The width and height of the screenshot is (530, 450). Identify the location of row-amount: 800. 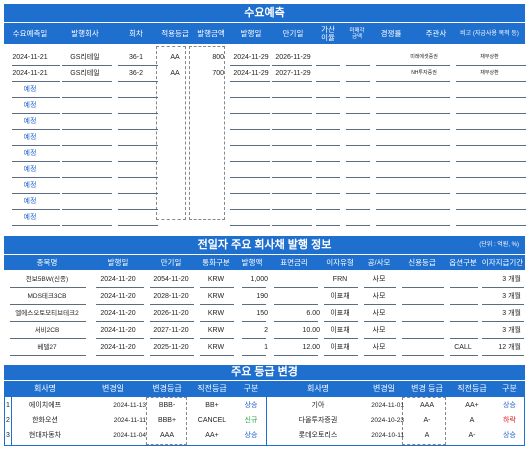
(218, 57).